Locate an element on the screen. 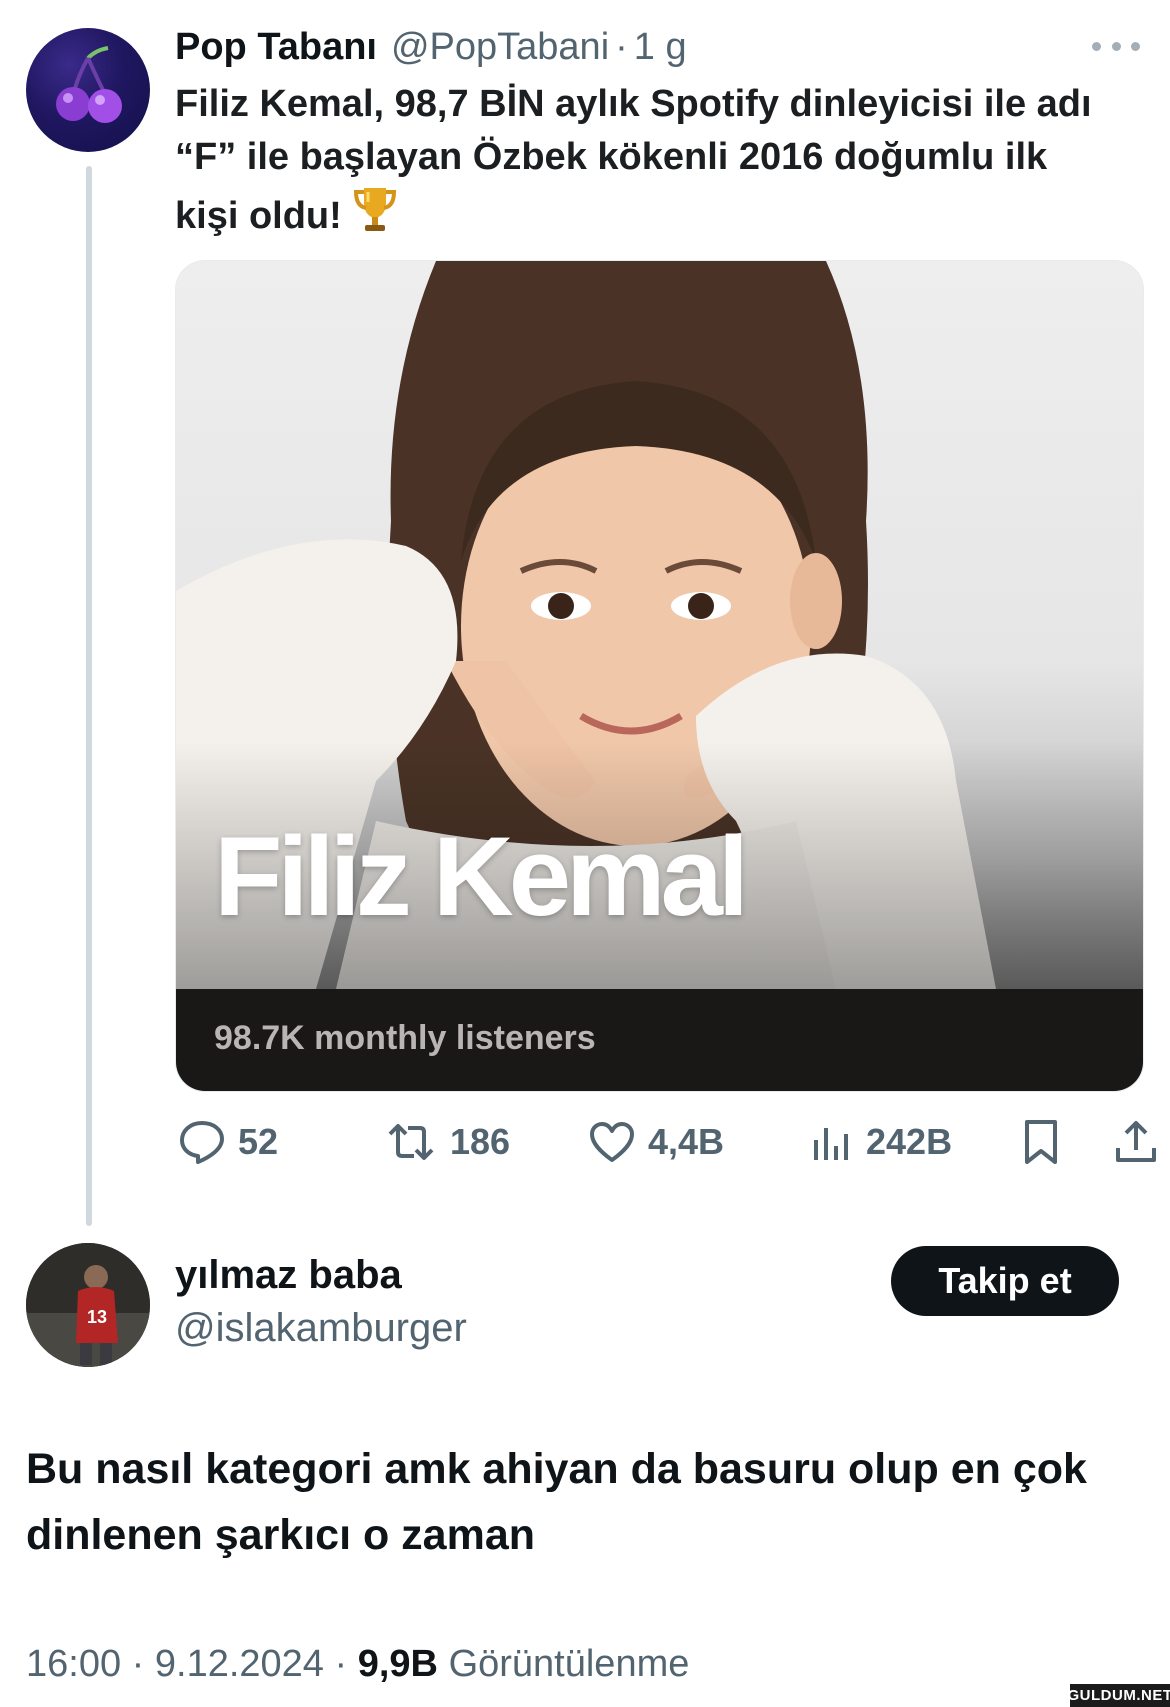  reply-time: 16:00 is located at coordinates (73, 1664).